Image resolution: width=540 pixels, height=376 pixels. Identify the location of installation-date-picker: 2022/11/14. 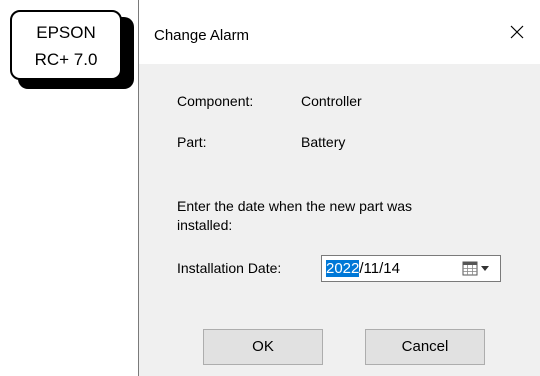
(411, 268).